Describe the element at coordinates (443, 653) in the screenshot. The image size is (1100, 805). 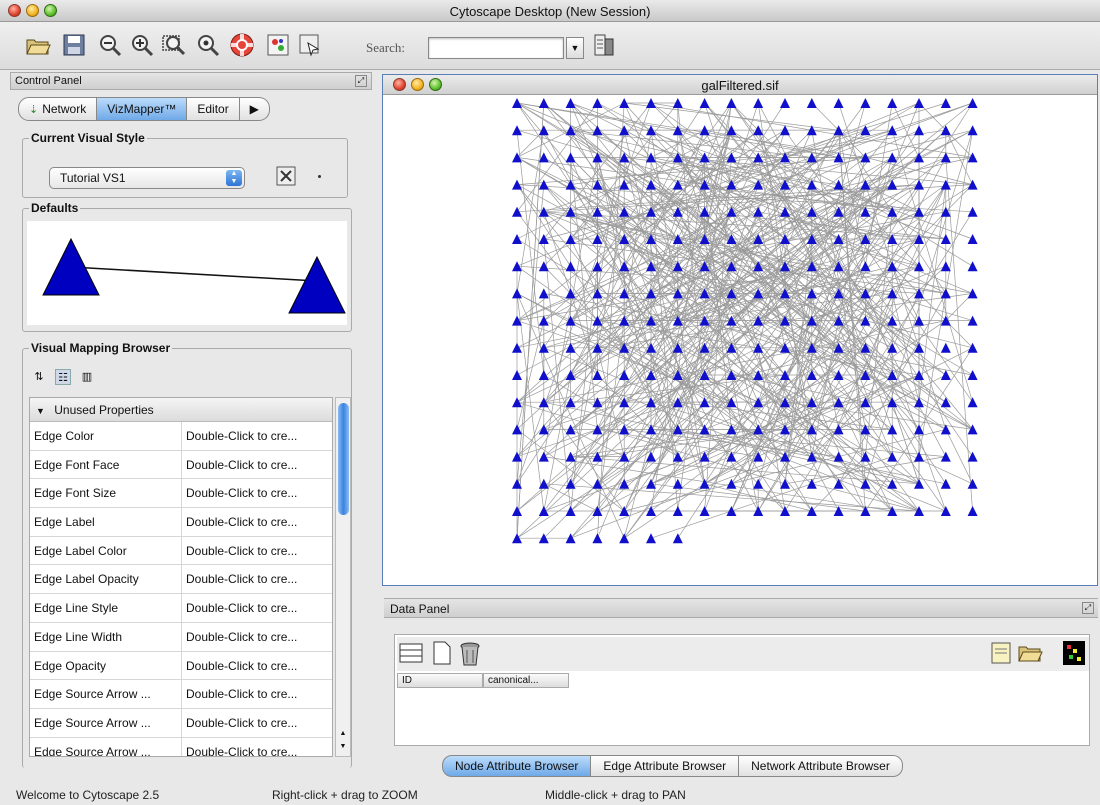
I see `new-attribute-icon` at that location.